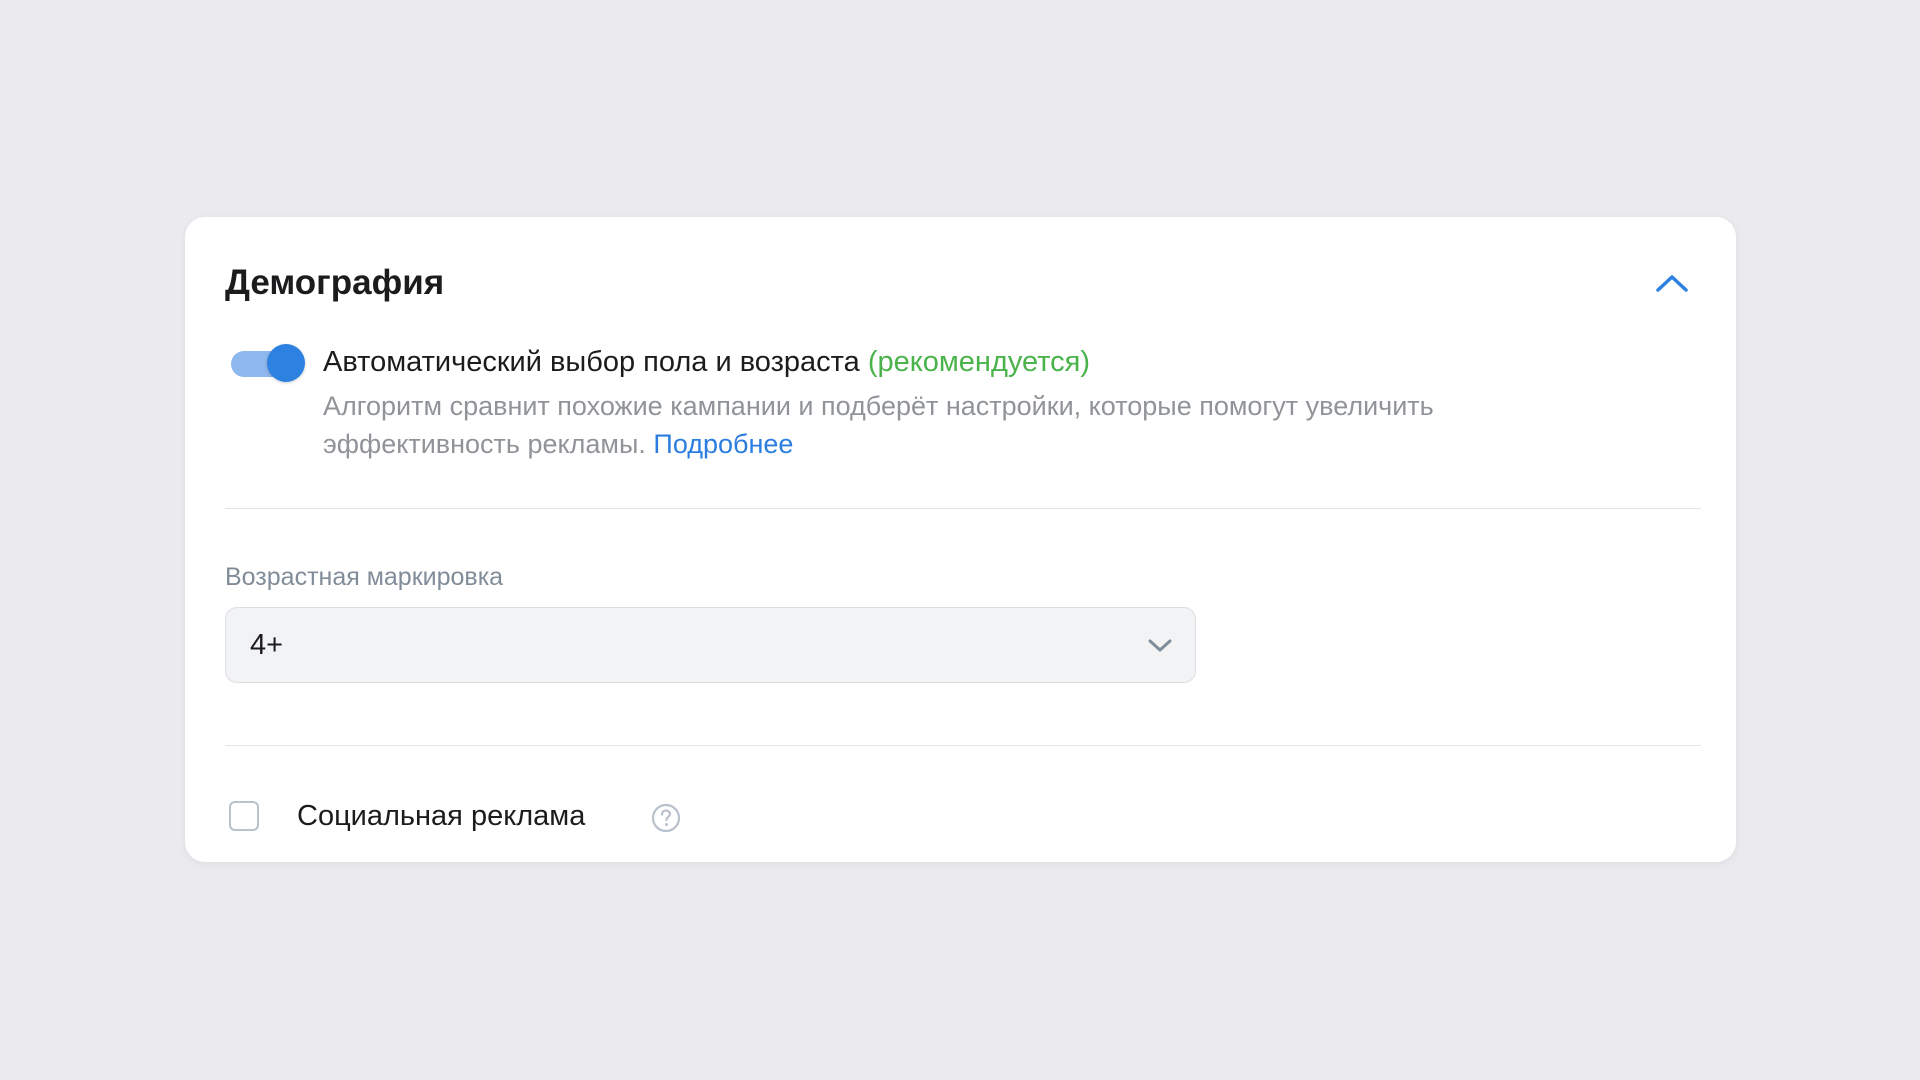 The image size is (1920, 1080). What do you see at coordinates (666, 818) in the screenshot?
I see `question-circle-icon` at bounding box center [666, 818].